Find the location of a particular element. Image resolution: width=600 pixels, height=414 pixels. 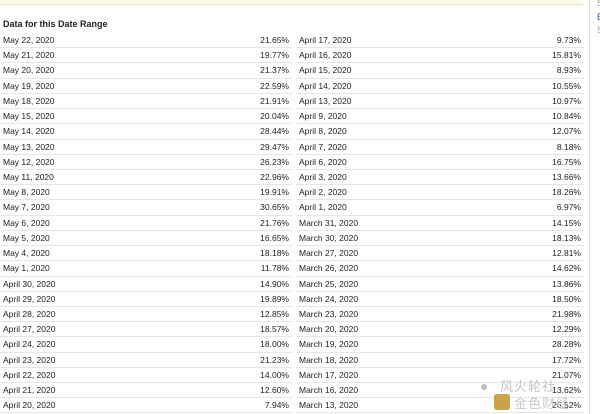

row-value: 18.18% is located at coordinates (274, 253).